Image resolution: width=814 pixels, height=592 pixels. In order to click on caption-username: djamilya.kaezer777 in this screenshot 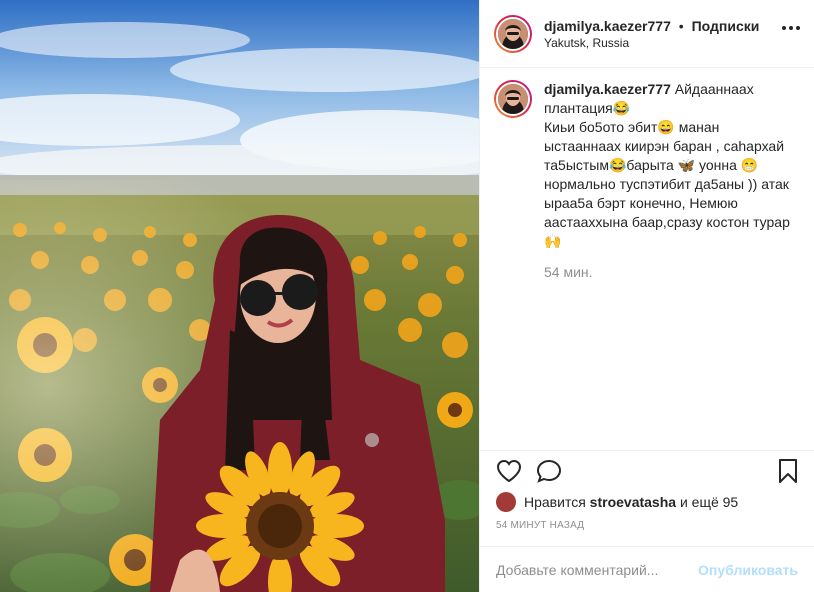, I will do `click(607, 89)`.